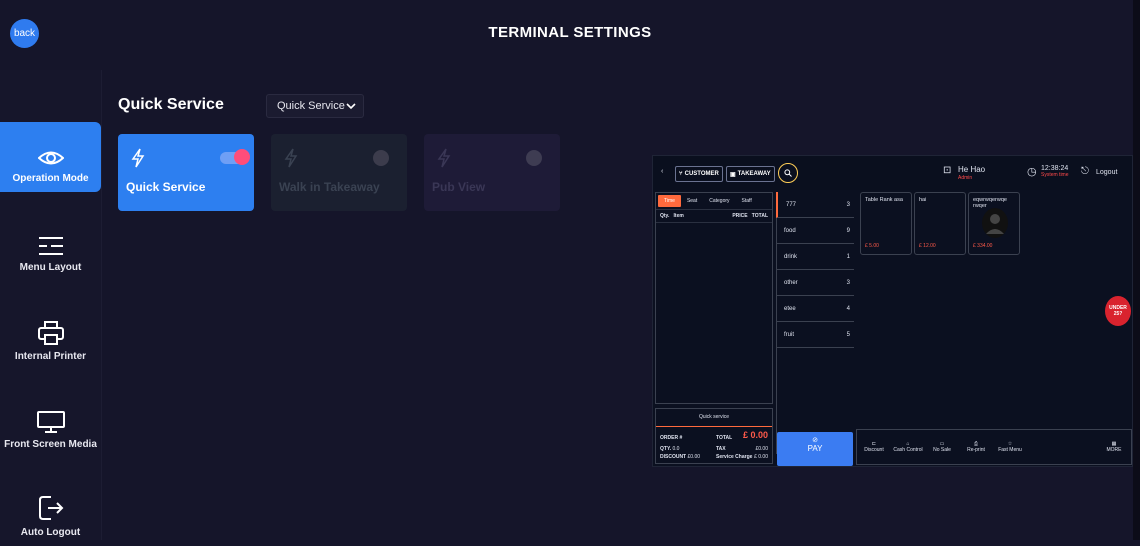 The image size is (1140, 546). I want to click on mode-card-label: Quick Service, so click(166, 187).